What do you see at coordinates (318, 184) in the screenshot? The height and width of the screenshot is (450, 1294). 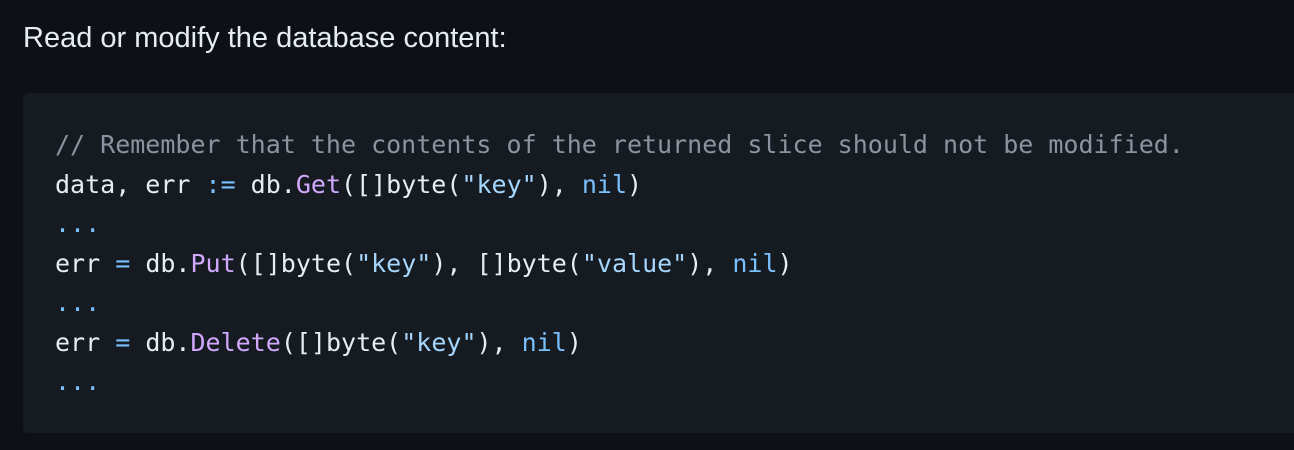 I see `code-function-get: Get` at bounding box center [318, 184].